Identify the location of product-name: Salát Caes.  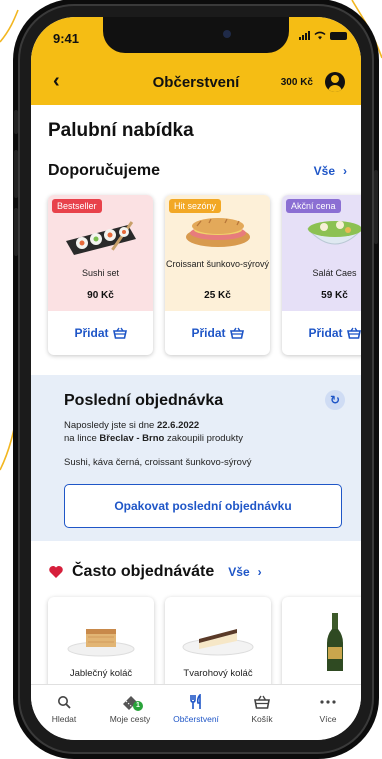
(334, 273).